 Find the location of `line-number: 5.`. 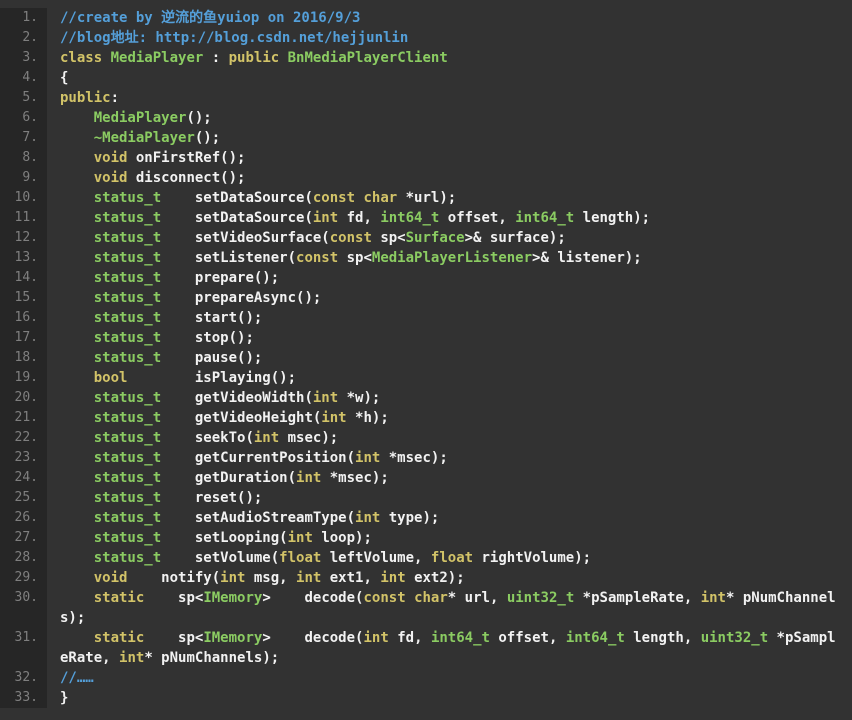

line-number: 5. is located at coordinates (23, 98).